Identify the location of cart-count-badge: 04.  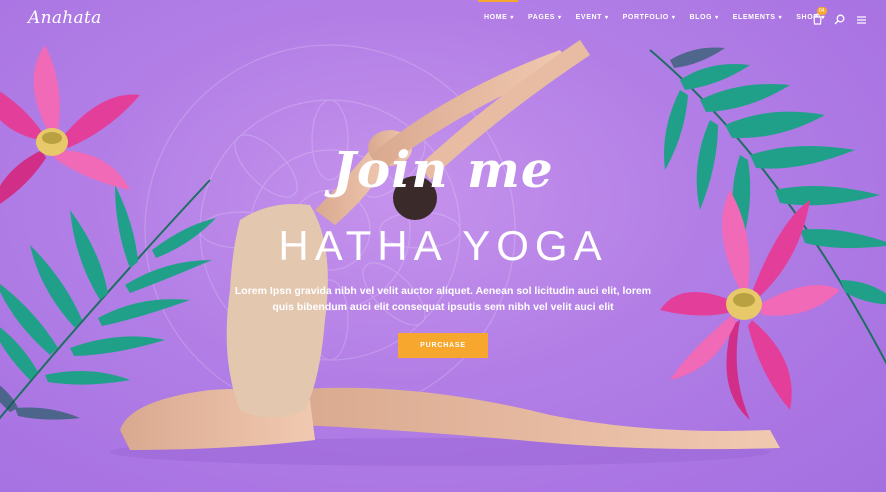
(822, 11).